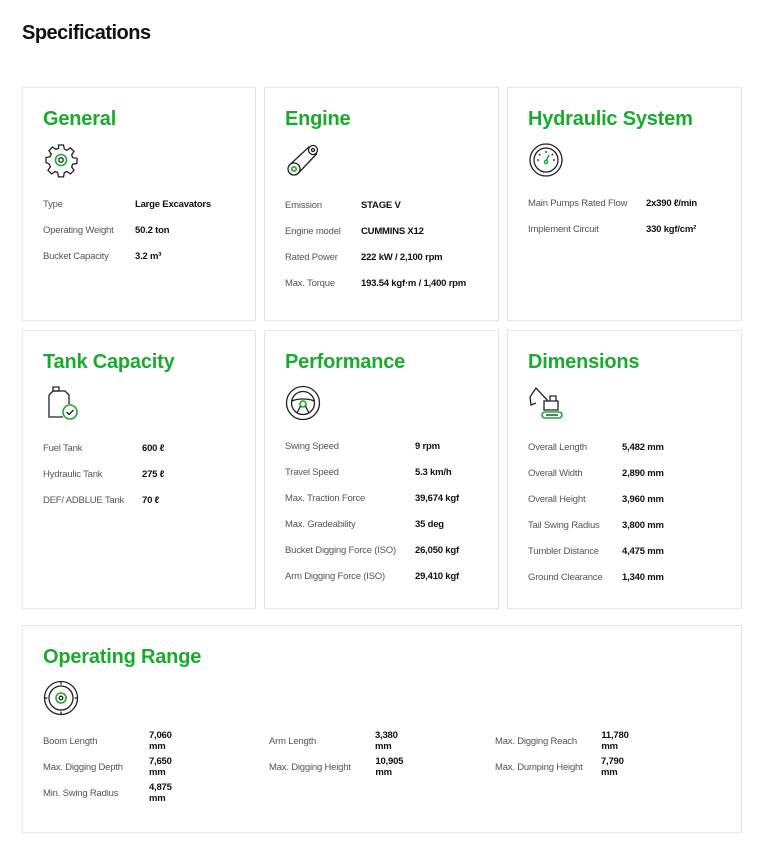  I want to click on spec-value: 4,475 mm, so click(643, 551).